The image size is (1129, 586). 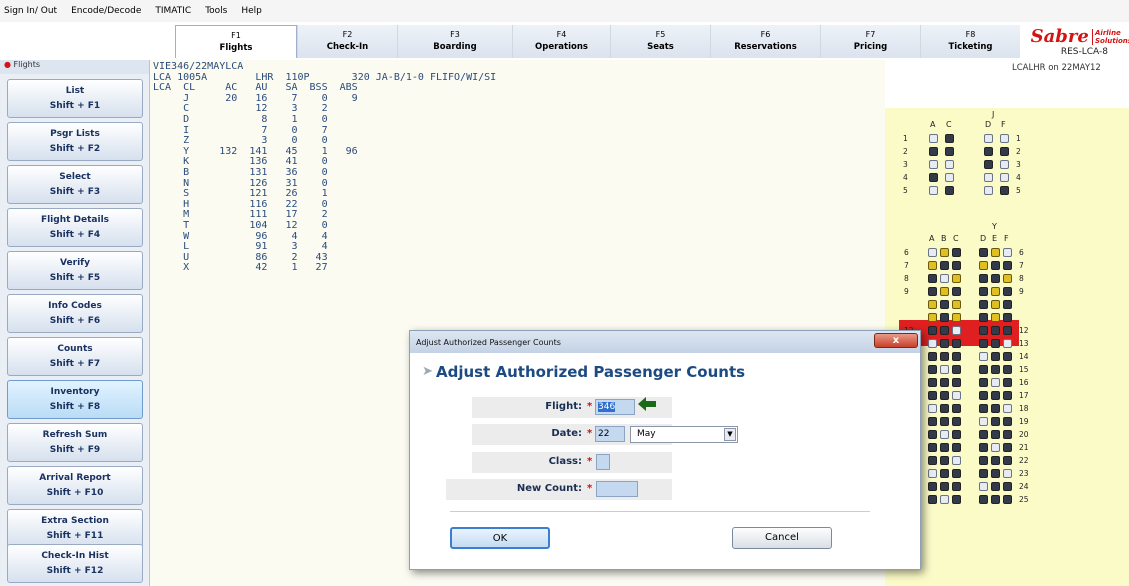 What do you see at coordinates (944, 238) in the screenshot?
I see `column-label: B` at bounding box center [944, 238].